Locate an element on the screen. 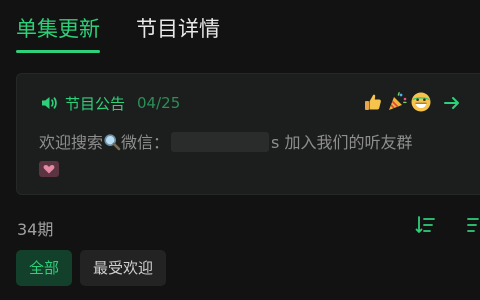  party-popper-icon is located at coordinates (398, 100).